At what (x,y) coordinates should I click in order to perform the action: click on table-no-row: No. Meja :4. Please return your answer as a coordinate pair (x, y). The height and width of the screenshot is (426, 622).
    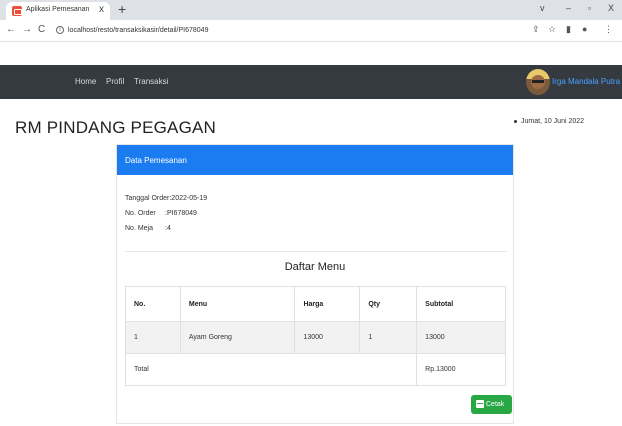
    Looking at the image, I should click on (148, 228).